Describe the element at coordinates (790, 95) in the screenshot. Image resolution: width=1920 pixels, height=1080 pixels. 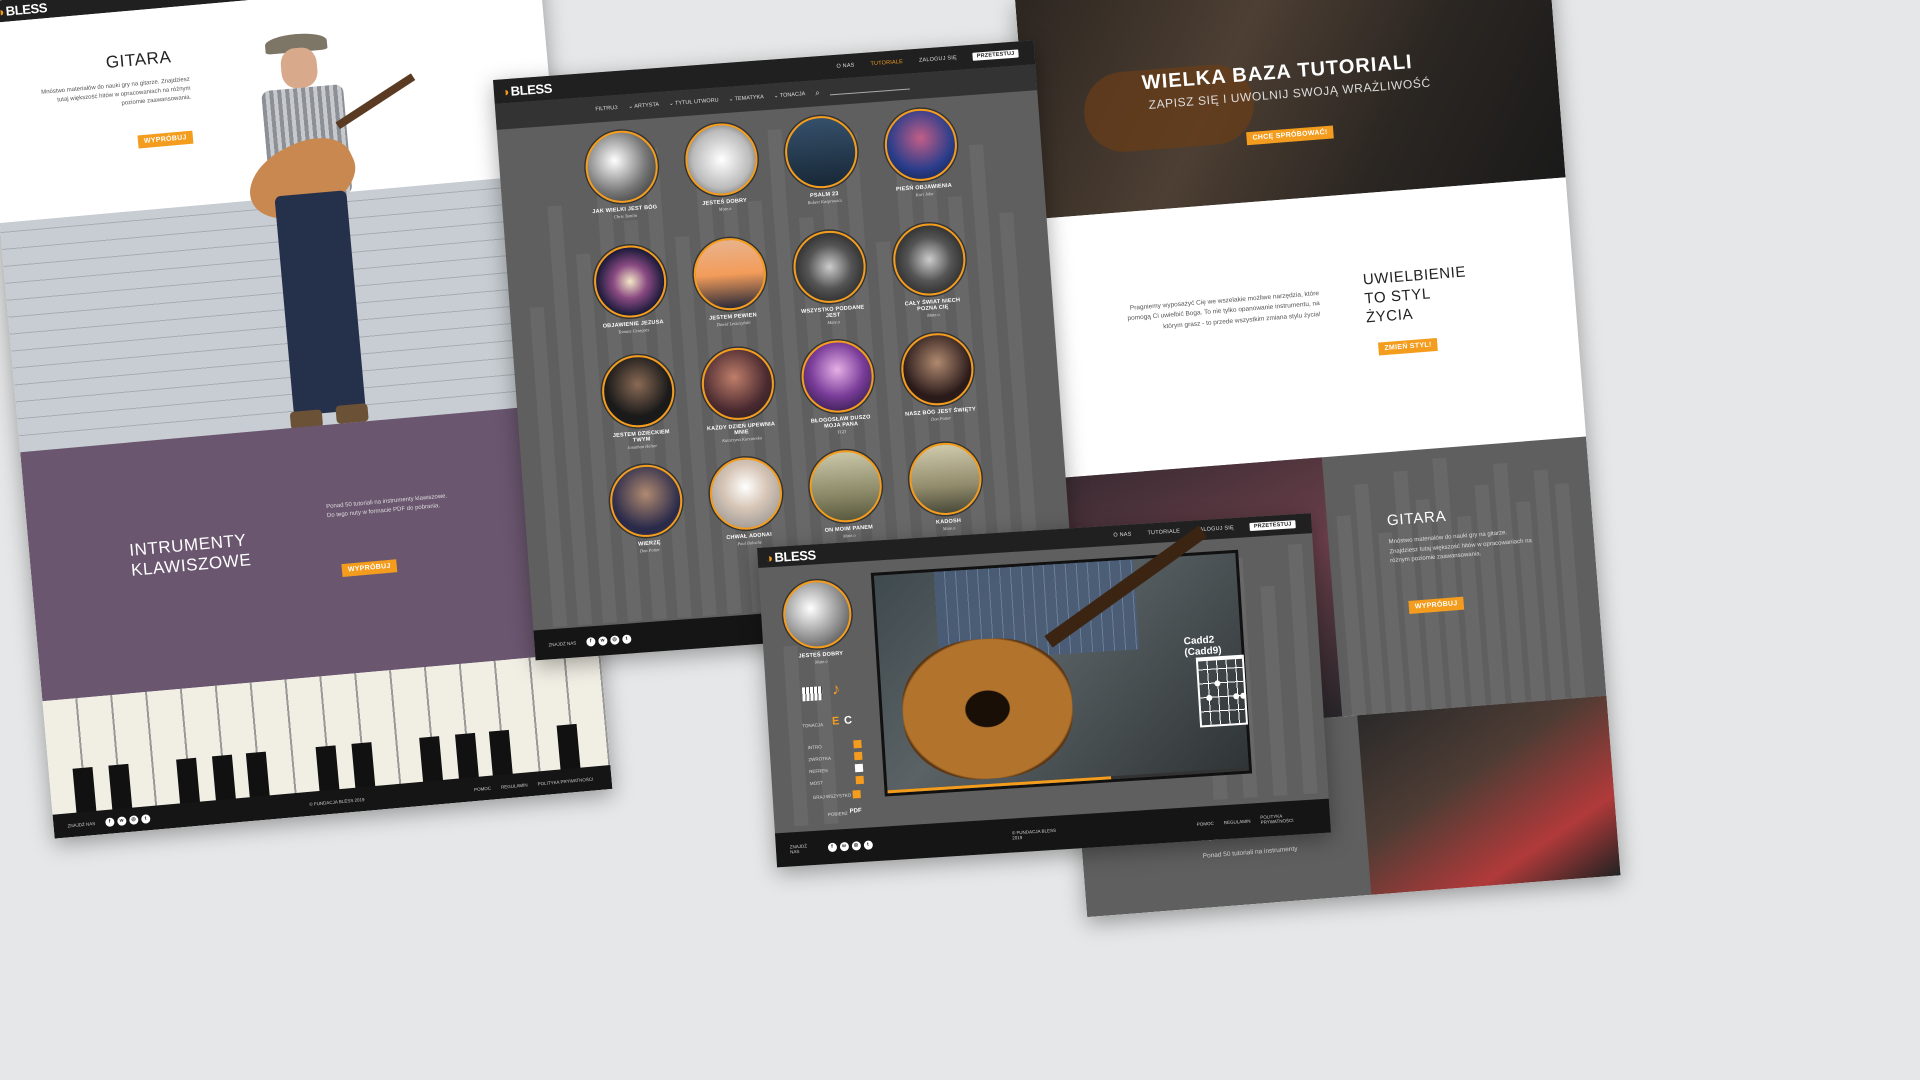
I see `filter-key: ⌄ TONACJA` at that location.